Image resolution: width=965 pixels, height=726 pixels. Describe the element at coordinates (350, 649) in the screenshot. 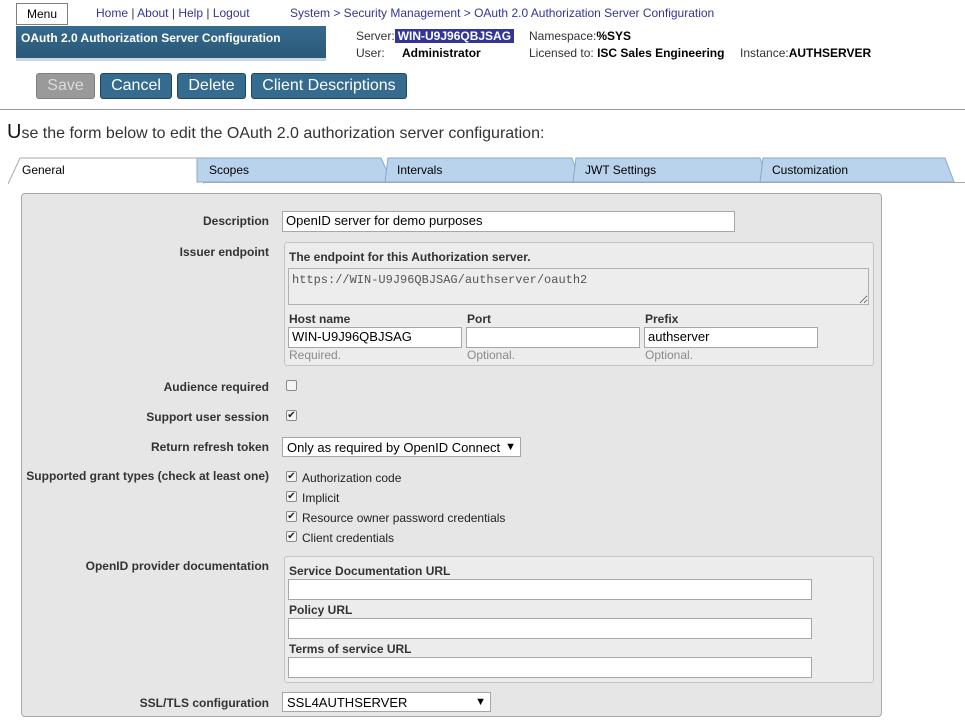

I see `tos-url-label: Terms of service URL` at that location.